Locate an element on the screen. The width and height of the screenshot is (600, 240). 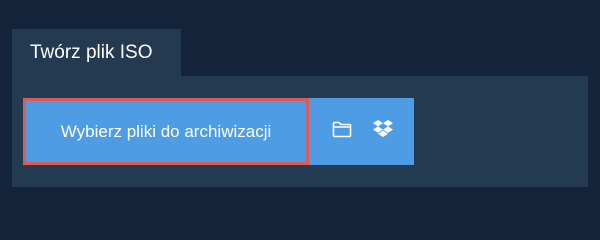
dropbox-button is located at coordinates (383, 131).